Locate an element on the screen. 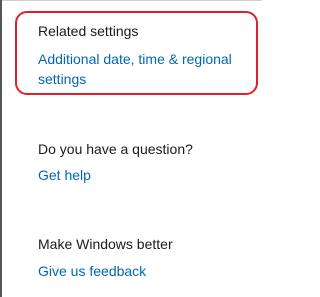 The width and height of the screenshot is (320, 297). question-heading: Do you have a question? is located at coordinates (115, 149).